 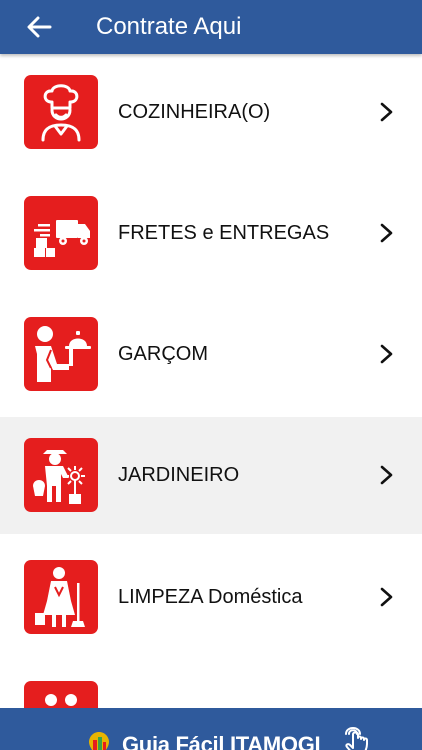 I want to click on gardener-icon, so click(x=59, y=477).